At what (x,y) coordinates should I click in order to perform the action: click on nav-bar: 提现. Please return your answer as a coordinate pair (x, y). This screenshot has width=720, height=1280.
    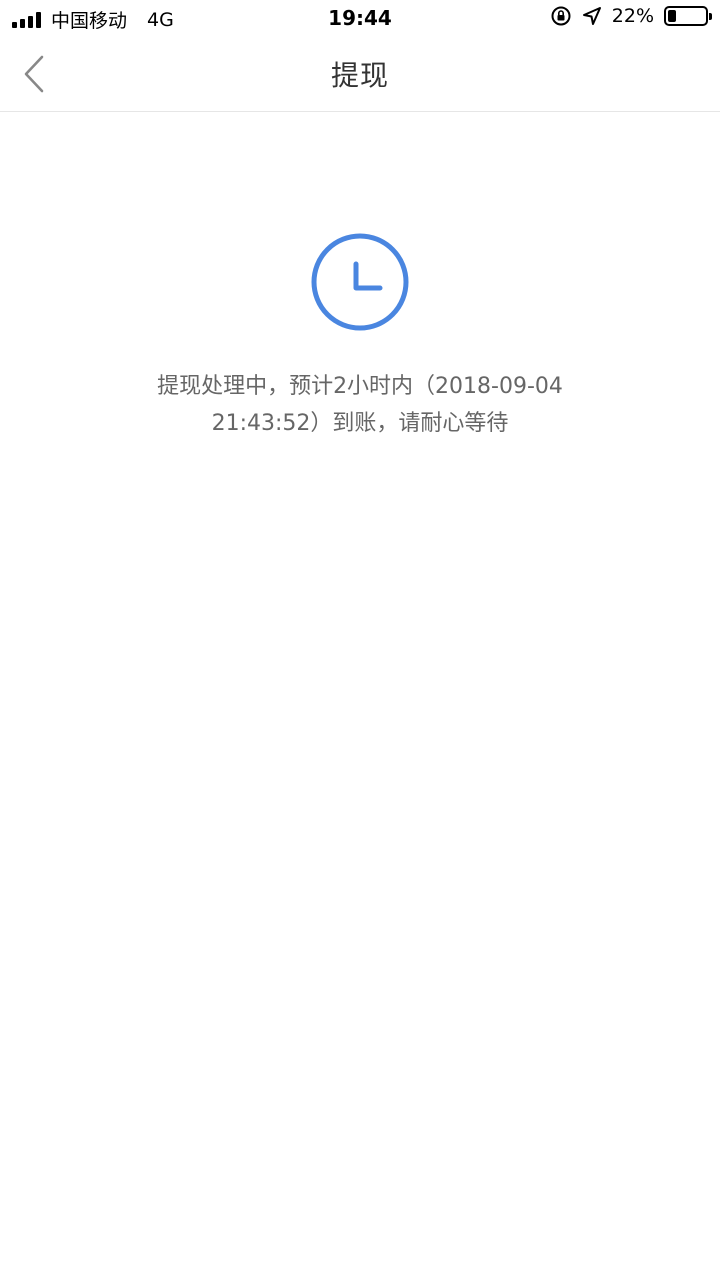
    Looking at the image, I should click on (360, 74).